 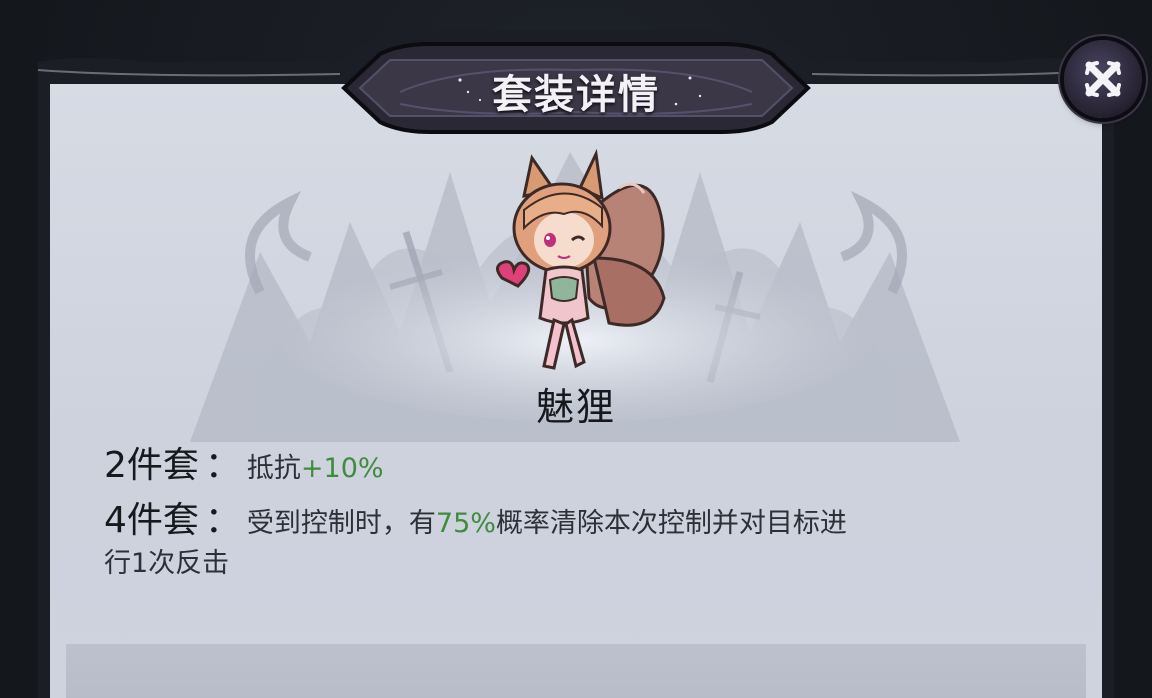 What do you see at coordinates (576, 671) in the screenshot?
I see `bottom-content-area` at bounding box center [576, 671].